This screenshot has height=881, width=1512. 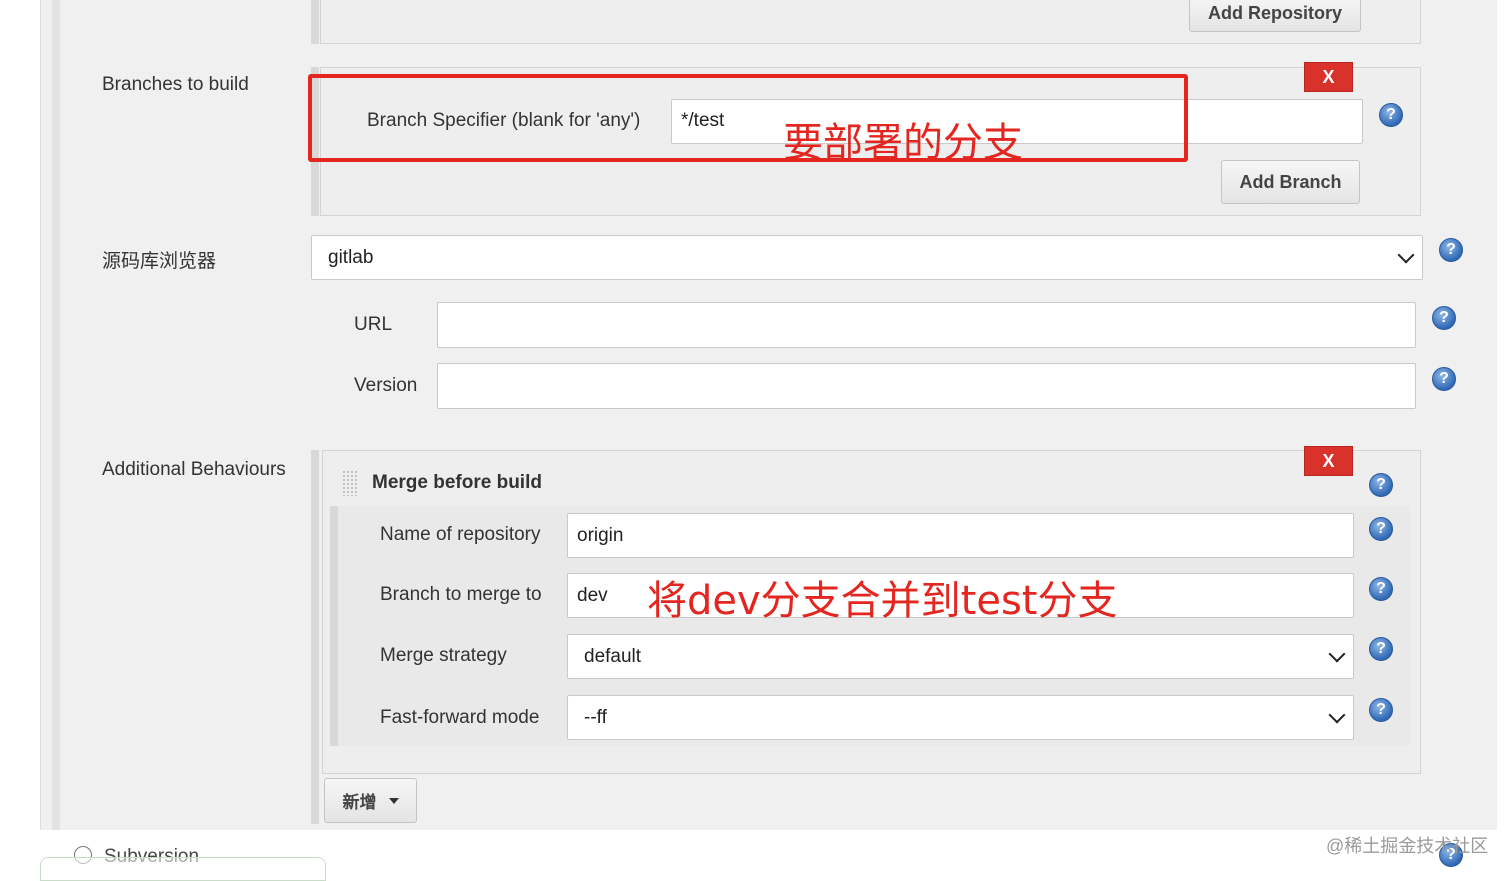 What do you see at coordinates (373, 324) in the screenshot?
I see `url-label: URL` at bounding box center [373, 324].